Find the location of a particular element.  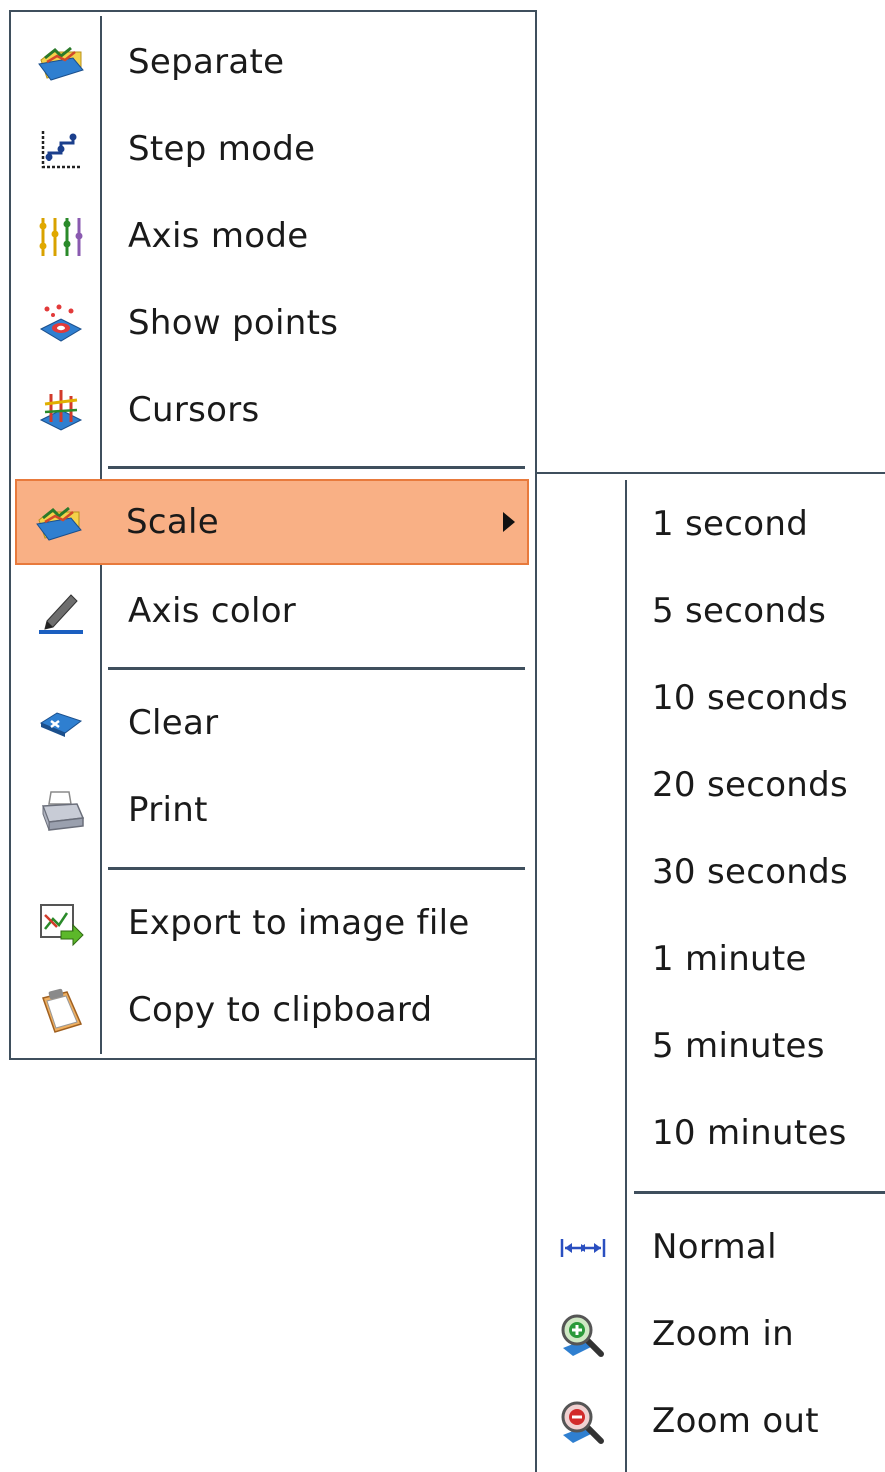

submenu-item-normal: Normal is located at coordinates (711, 1247).